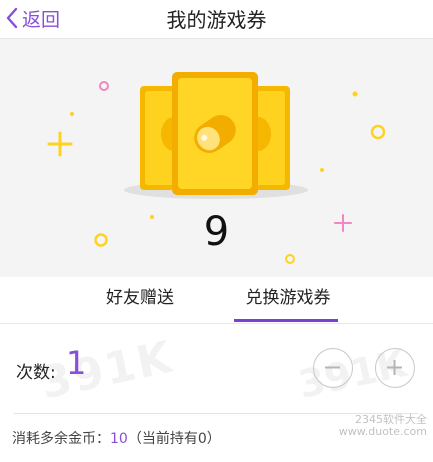 This screenshot has height=462, width=433. Describe the element at coordinates (382, 431) in the screenshot. I see `watermark-corner-line2: www.duote.com` at that location.